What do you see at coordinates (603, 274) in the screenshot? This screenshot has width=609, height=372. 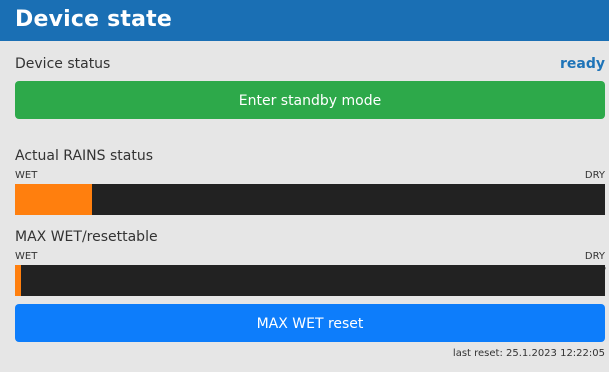 I see `slash-mark: /` at bounding box center [603, 274].